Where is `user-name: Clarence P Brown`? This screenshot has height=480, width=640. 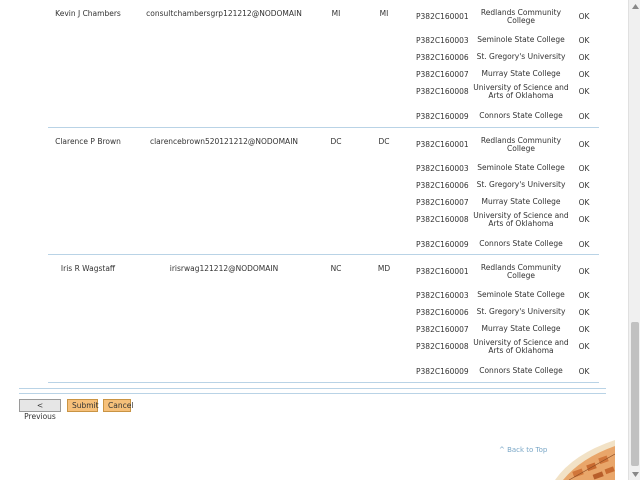
user-name: Clarence P Brown is located at coordinates (88, 141).